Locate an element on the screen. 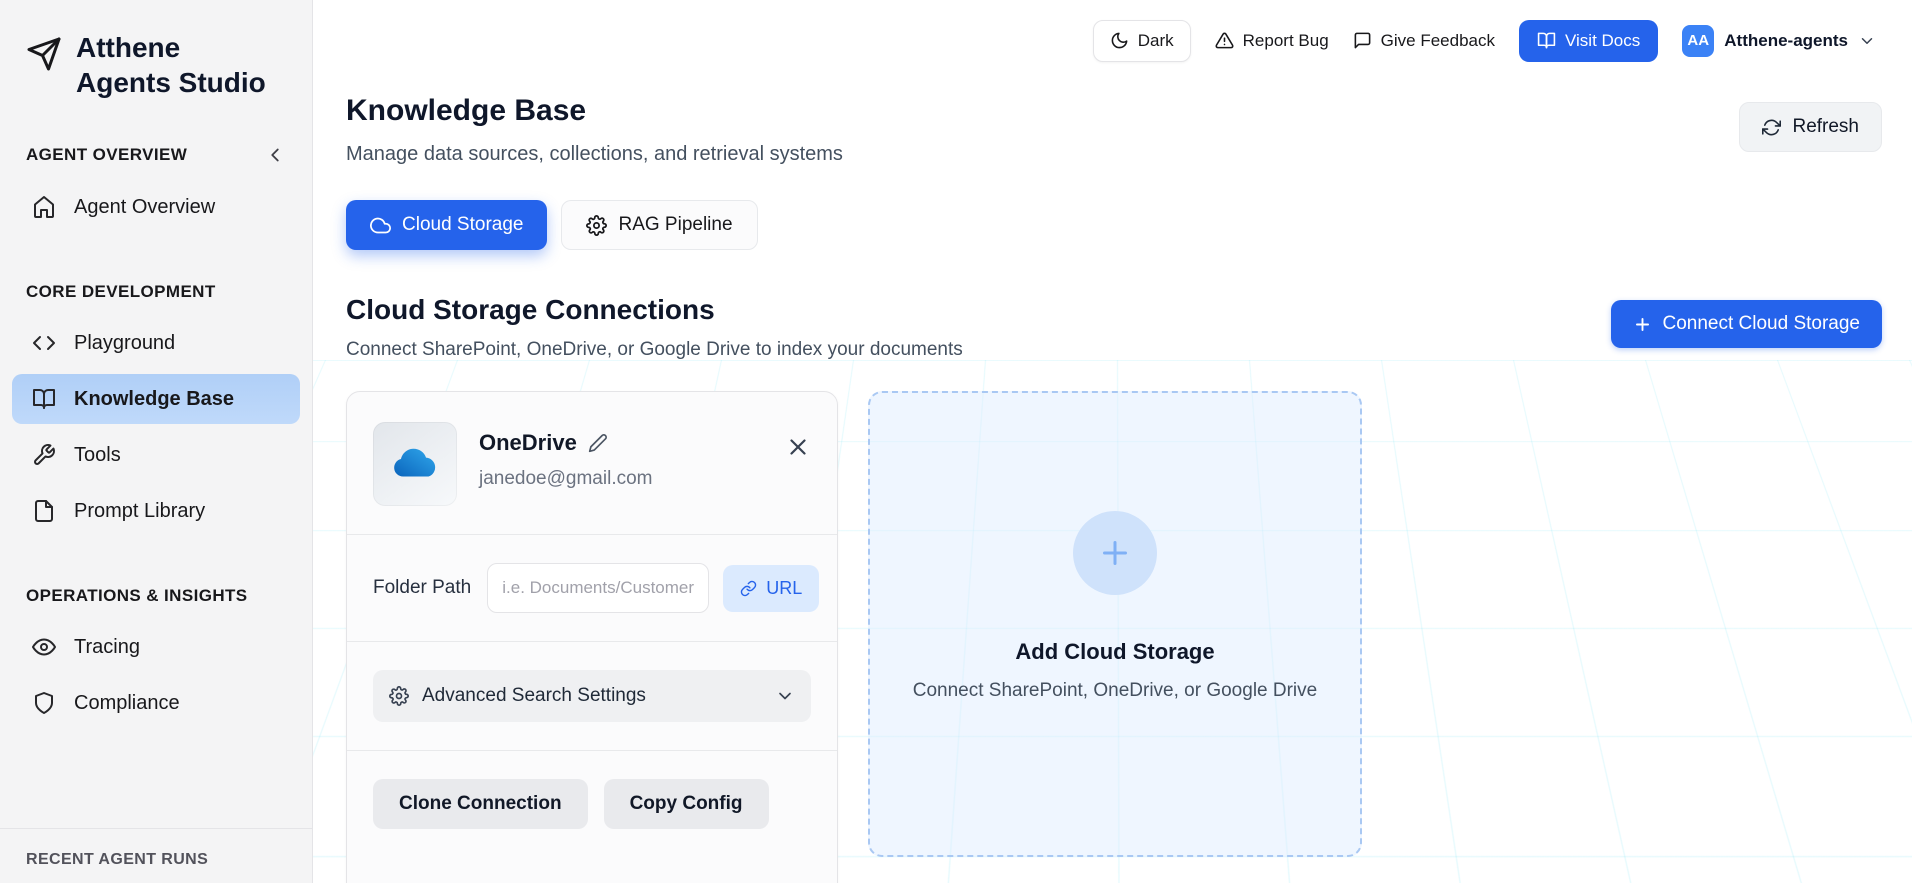 The image size is (1912, 883). file-icon is located at coordinates (44, 511).